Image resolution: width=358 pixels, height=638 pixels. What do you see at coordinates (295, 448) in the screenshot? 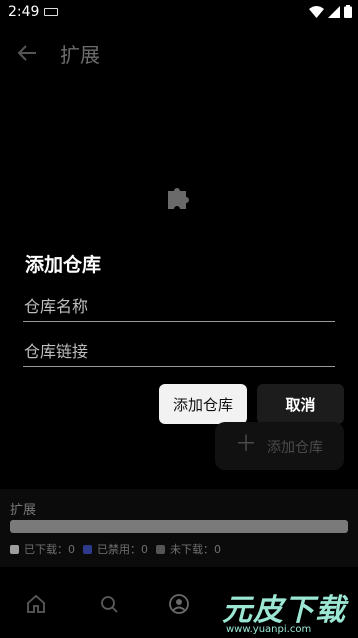
I see `fab-label: 添加仓库` at bounding box center [295, 448].